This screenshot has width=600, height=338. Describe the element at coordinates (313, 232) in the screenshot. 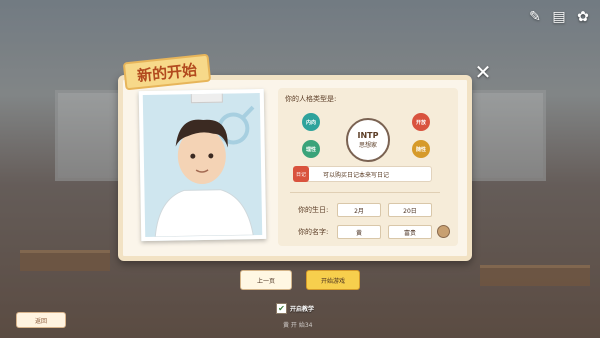

I see `name-label: 你的名字:` at that location.